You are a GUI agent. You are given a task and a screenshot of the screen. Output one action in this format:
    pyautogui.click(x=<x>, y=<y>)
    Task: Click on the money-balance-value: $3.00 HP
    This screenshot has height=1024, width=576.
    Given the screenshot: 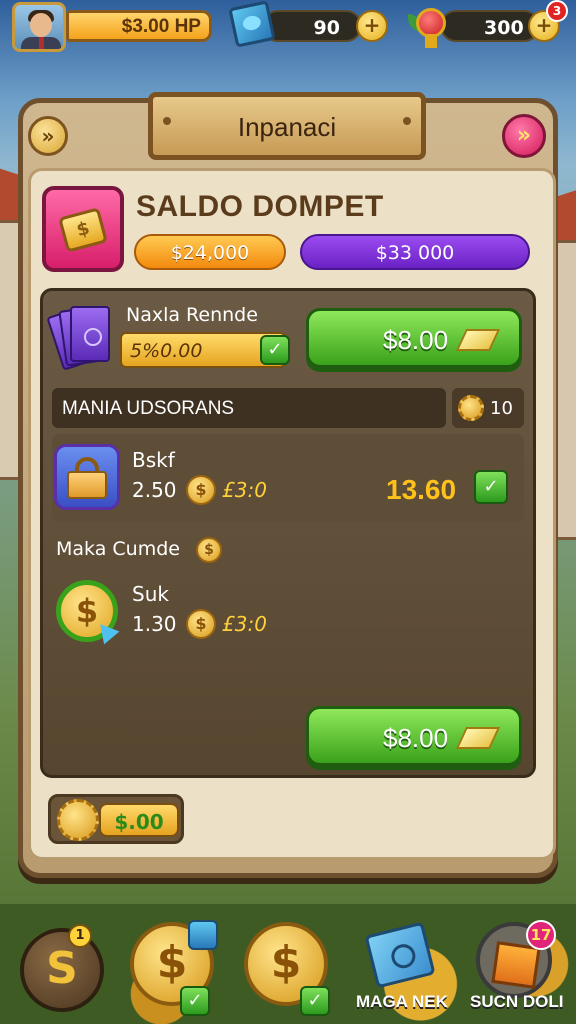 What is the action you would take?
    pyautogui.click(x=161, y=26)
    